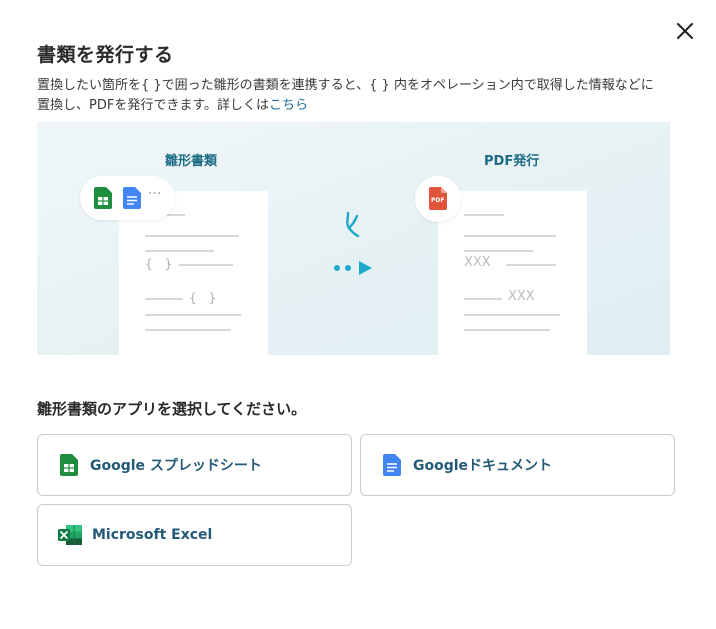 This screenshot has height=629, width=716. I want to click on google-docs-label: Googleドキュメント, so click(483, 466).